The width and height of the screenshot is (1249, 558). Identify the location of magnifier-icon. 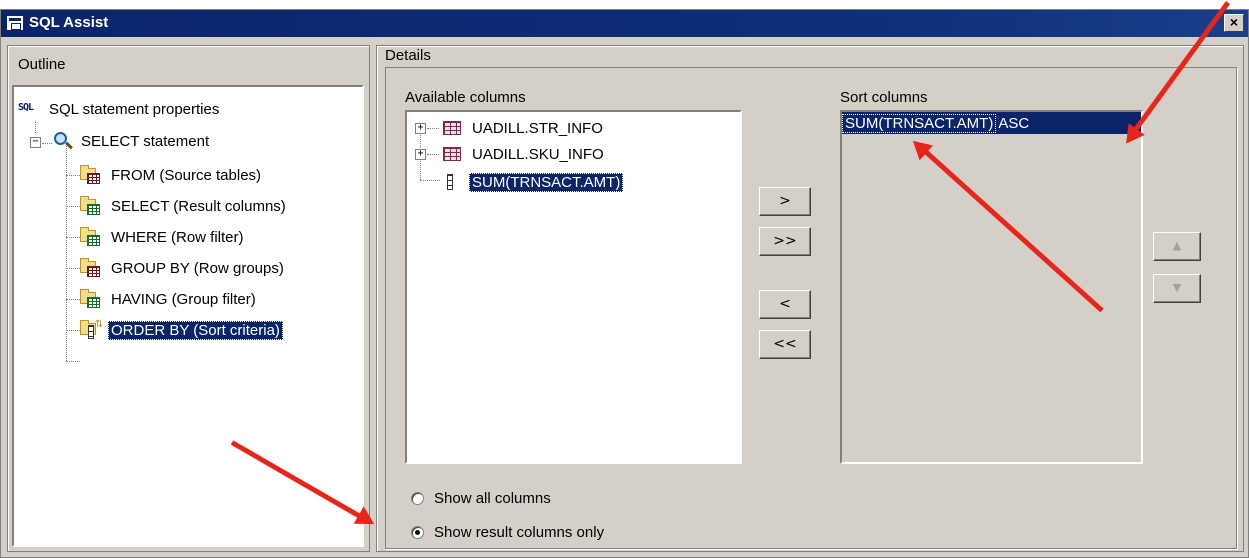
(61, 141).